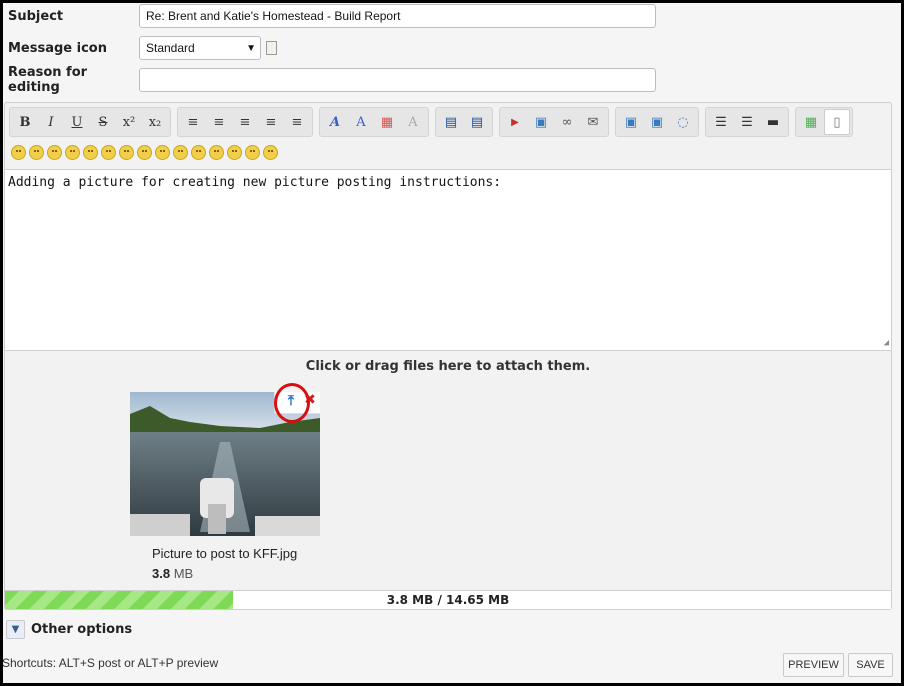 This screenshot has width=904, height=686. Describe the element at coordinates (297, 122) in the screenshot. I see `justify-icon: ≡` at that location.